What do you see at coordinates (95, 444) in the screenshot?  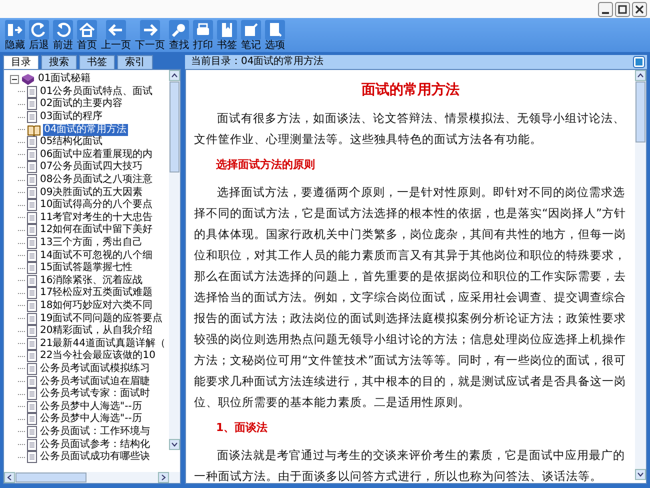 I see `tree-item: 公务员面试参考：结构化` at bounding box center [95, 444].